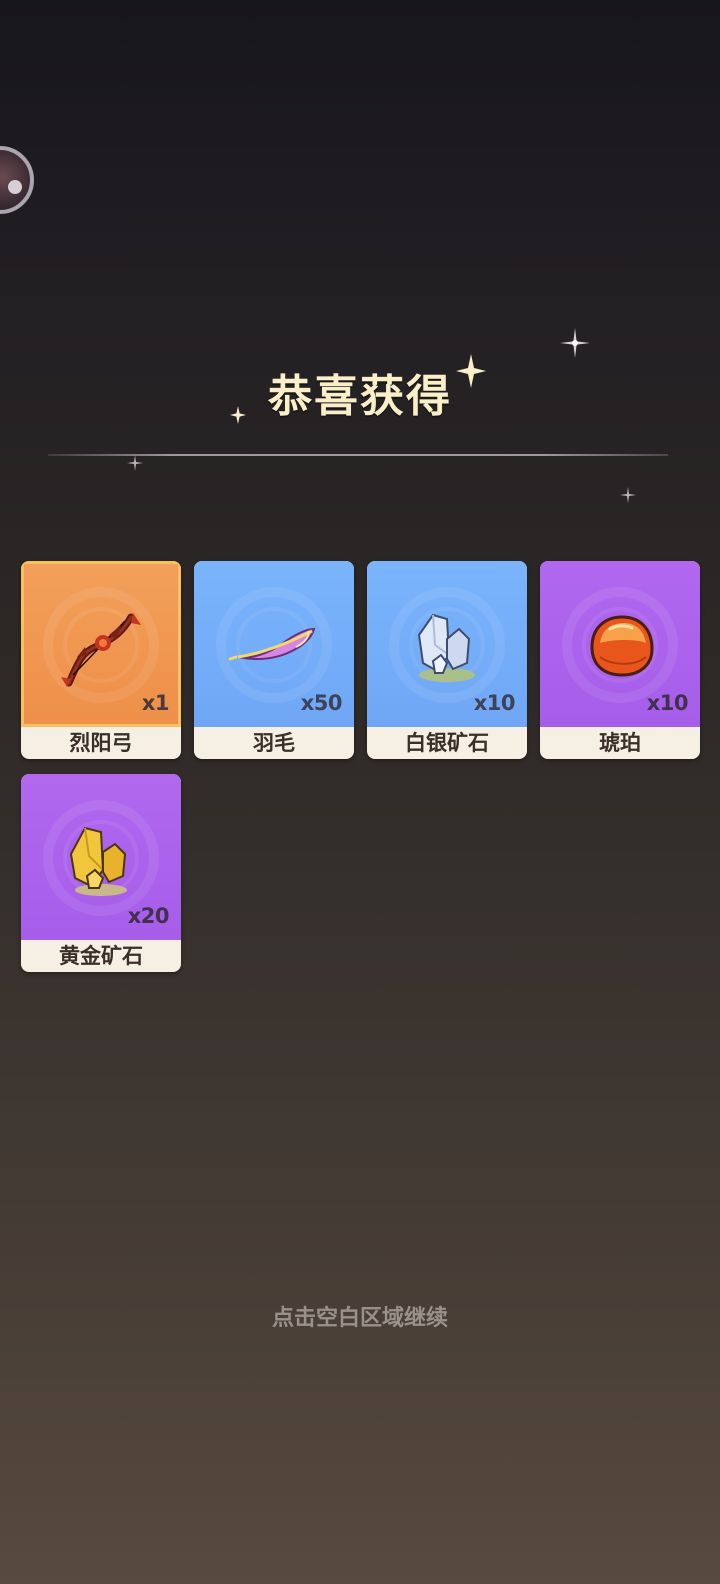 The image size is (720, 1584). I want to click on item-art: x1, so click(101, 644).